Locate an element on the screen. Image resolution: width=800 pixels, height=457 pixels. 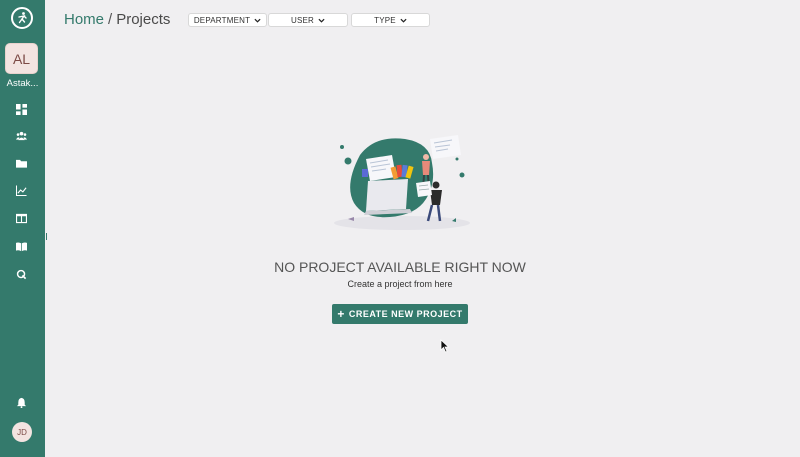
dashboard-icon is located at coordinates (21, 109).